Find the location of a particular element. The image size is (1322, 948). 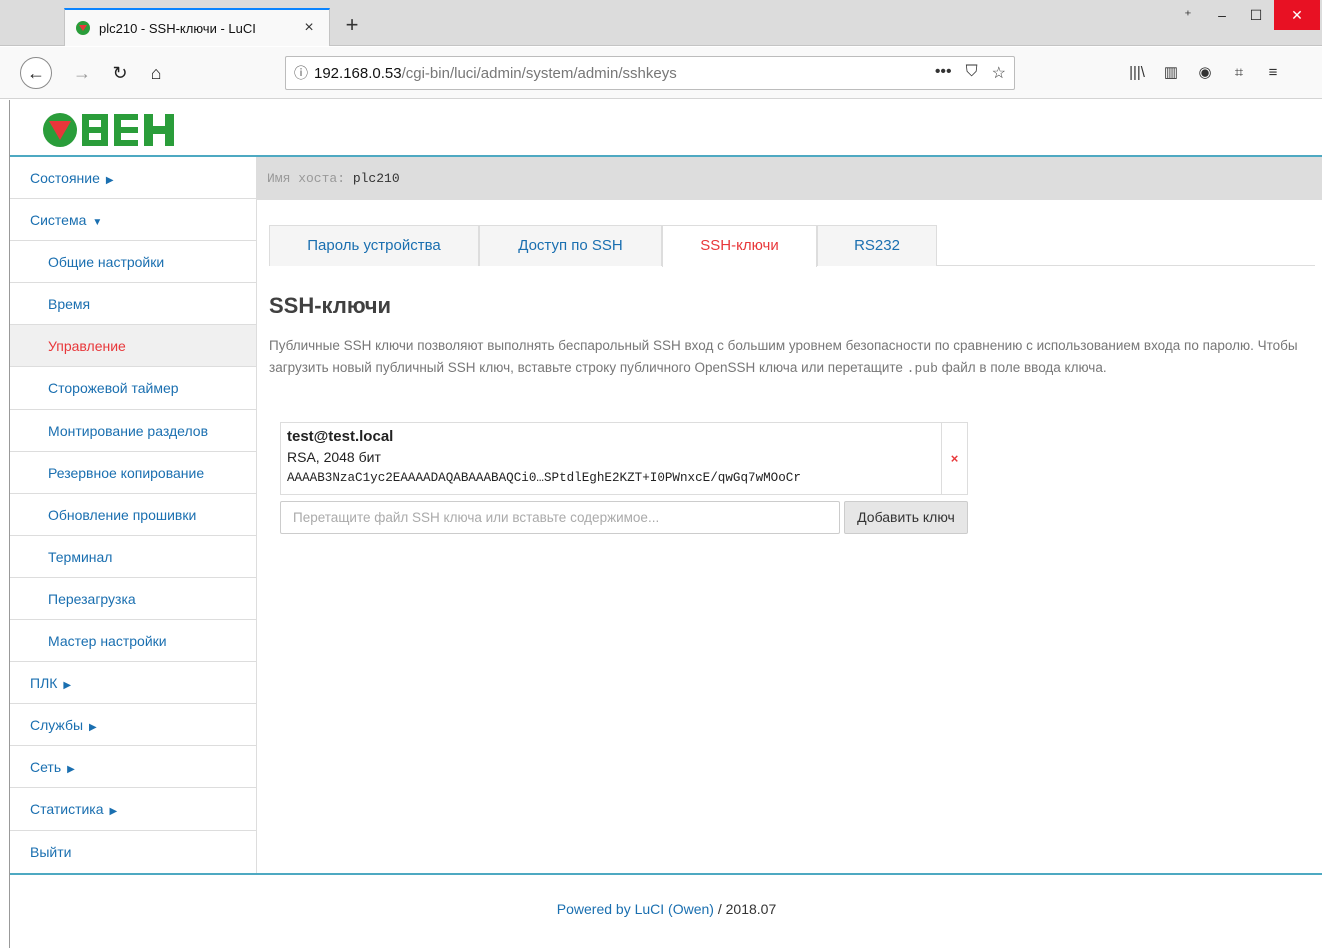

sidebar-item-label: ПЛК is located at coordinates (44, 683).